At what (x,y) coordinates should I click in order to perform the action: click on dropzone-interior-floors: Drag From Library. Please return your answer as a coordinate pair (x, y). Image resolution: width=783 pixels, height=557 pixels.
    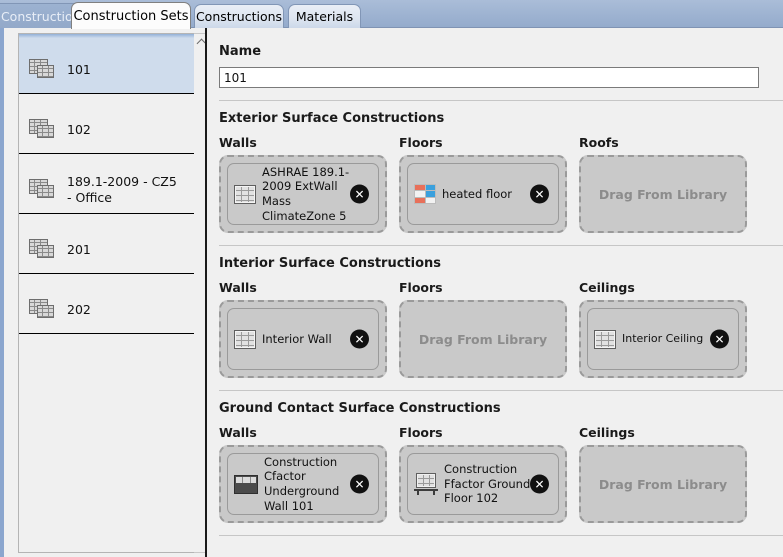
    Looking at the image, I should click on (483, 339).